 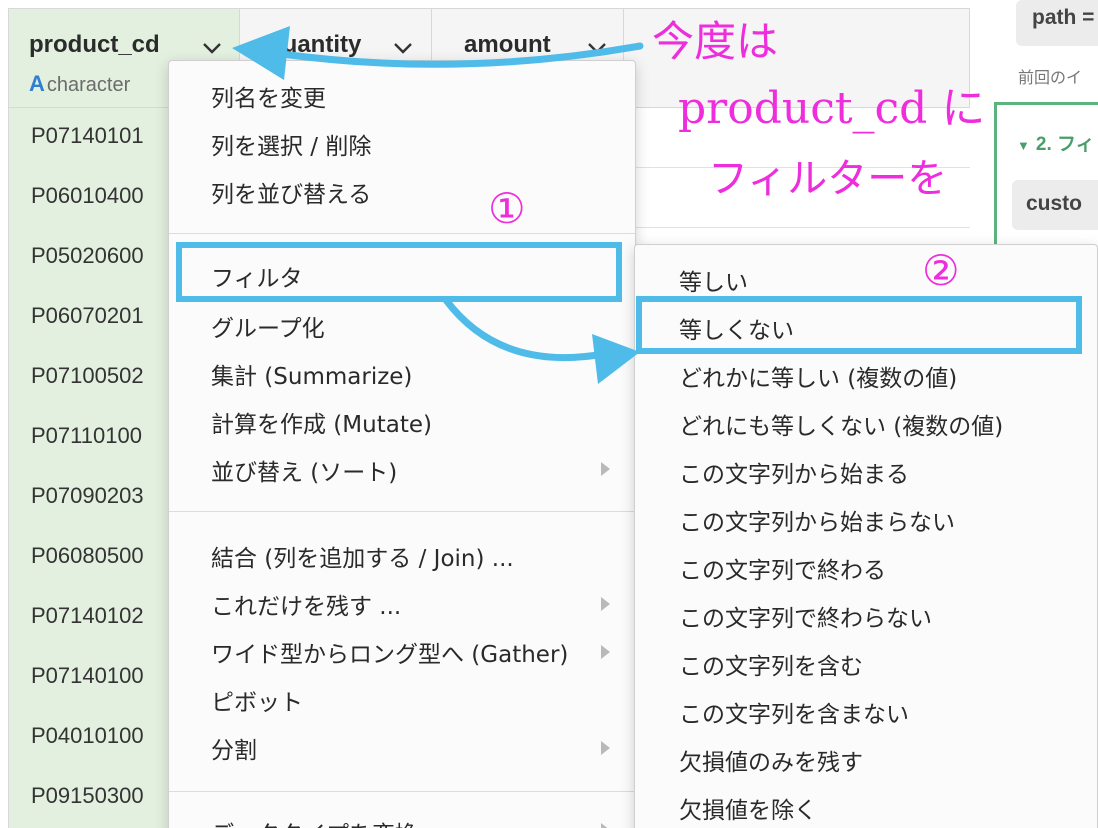 What do you see at coordinates (234, 748) in the screenshot?
I see `menu-item-split: 分割` at bounding box center [234, 748].